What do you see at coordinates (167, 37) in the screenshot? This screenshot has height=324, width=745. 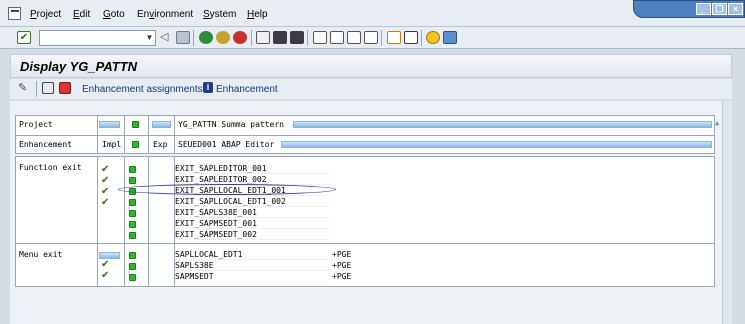 I see `back-arrow-small-icon: ◁` at bounding box center [167, 37].